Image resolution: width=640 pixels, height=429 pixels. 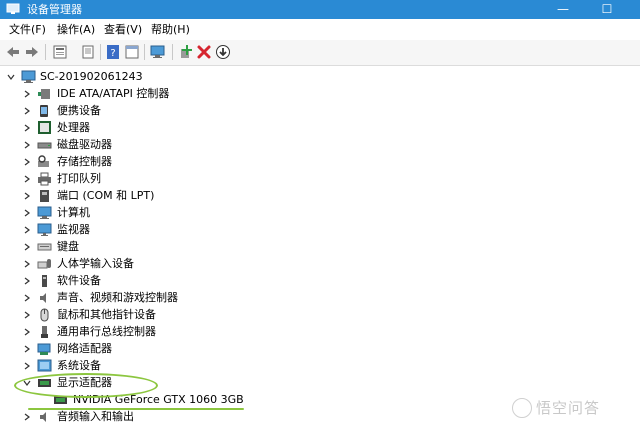 What do you see at coordinates (320, 94) in the screenshot?
I see `tree-node: IDE ATA/ATAPI 控制器` at bounding box center [320, 94].